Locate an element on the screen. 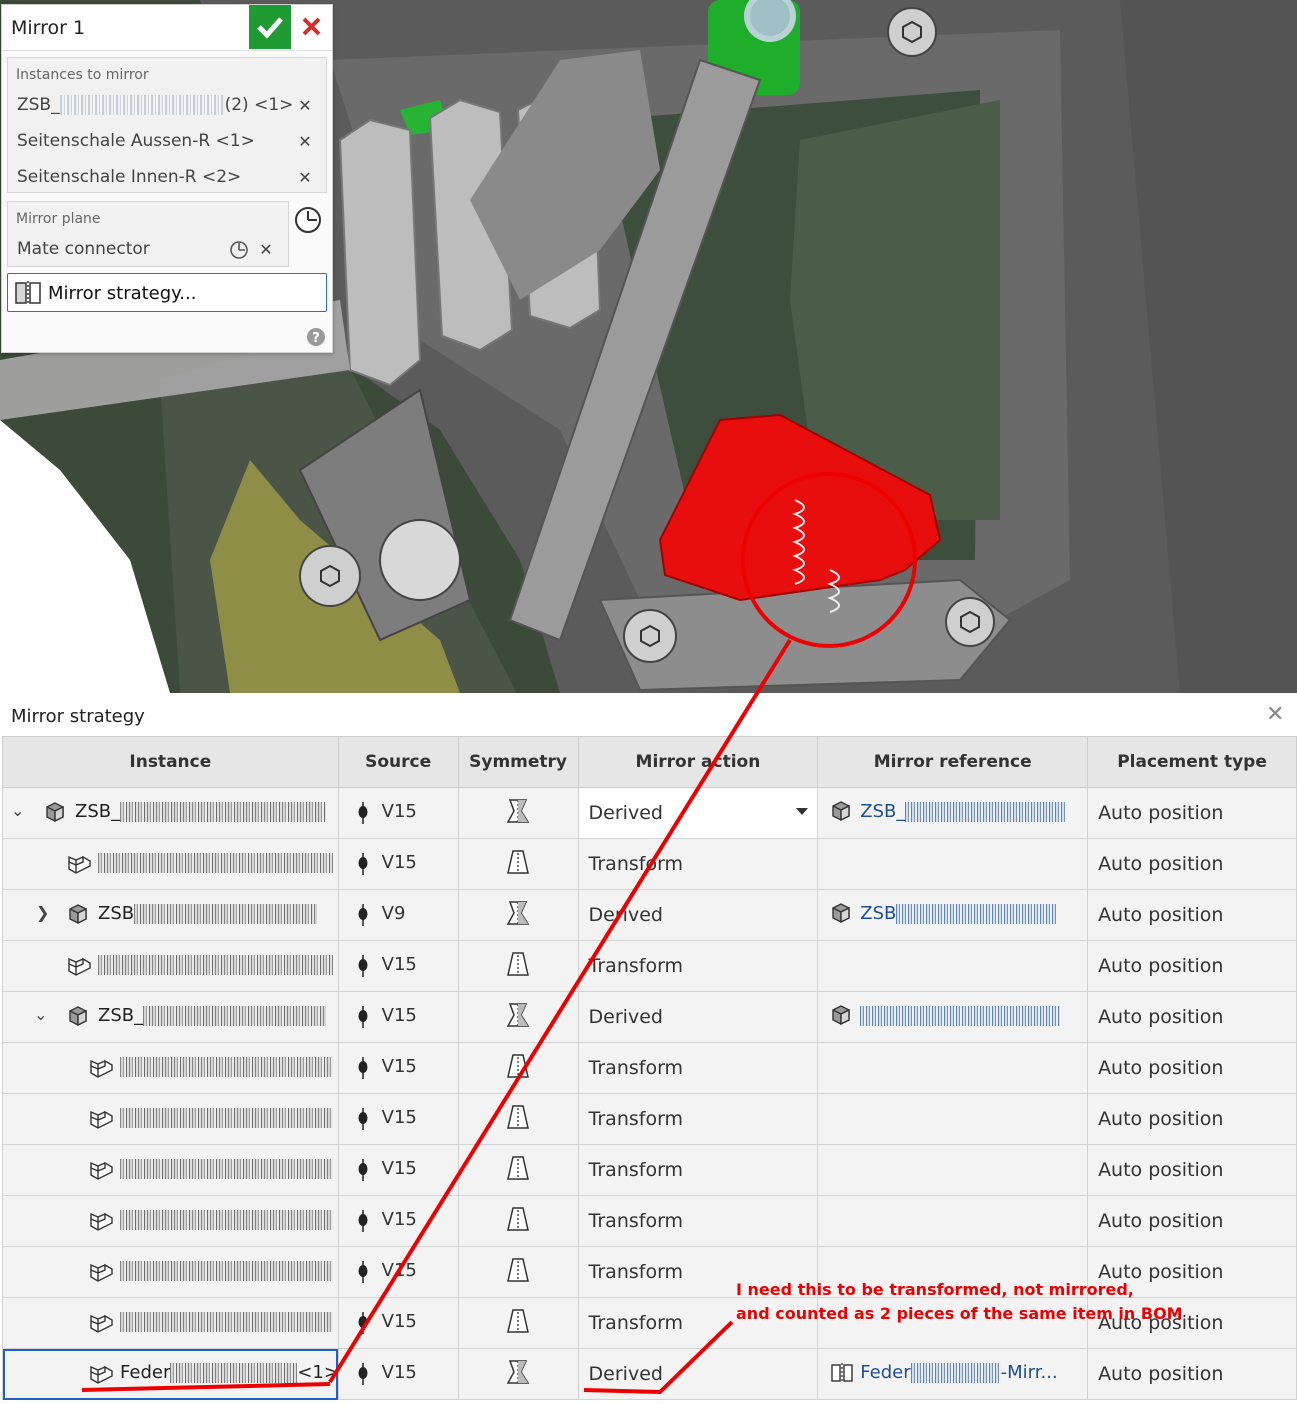 The image size is (1297, 1404). table-row: ⌄ ZSB_ V15 Derived Auto position is located at coordinates (649, 1017).